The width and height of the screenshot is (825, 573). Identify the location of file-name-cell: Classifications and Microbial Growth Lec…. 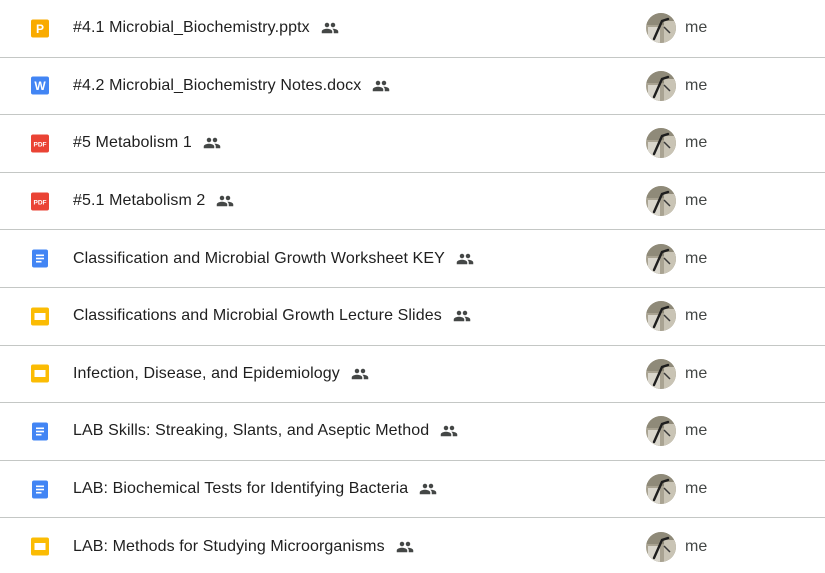
(272, 316).